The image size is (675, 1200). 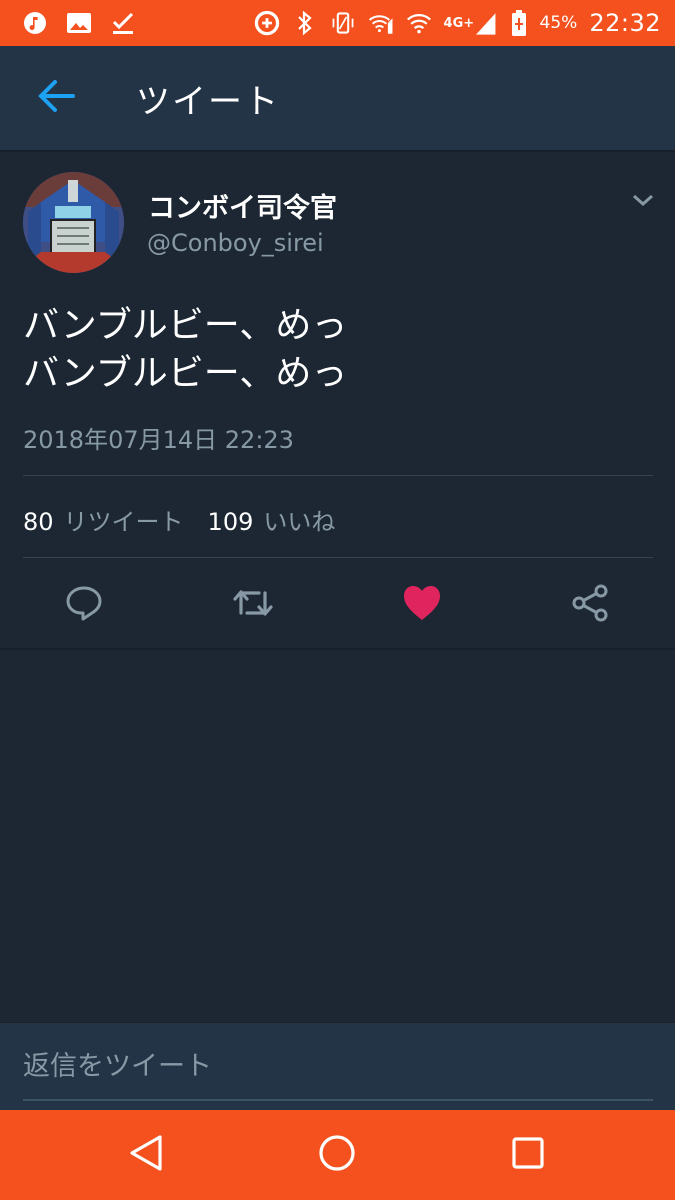 I want to click on share-button, so click(x=591, y=605).